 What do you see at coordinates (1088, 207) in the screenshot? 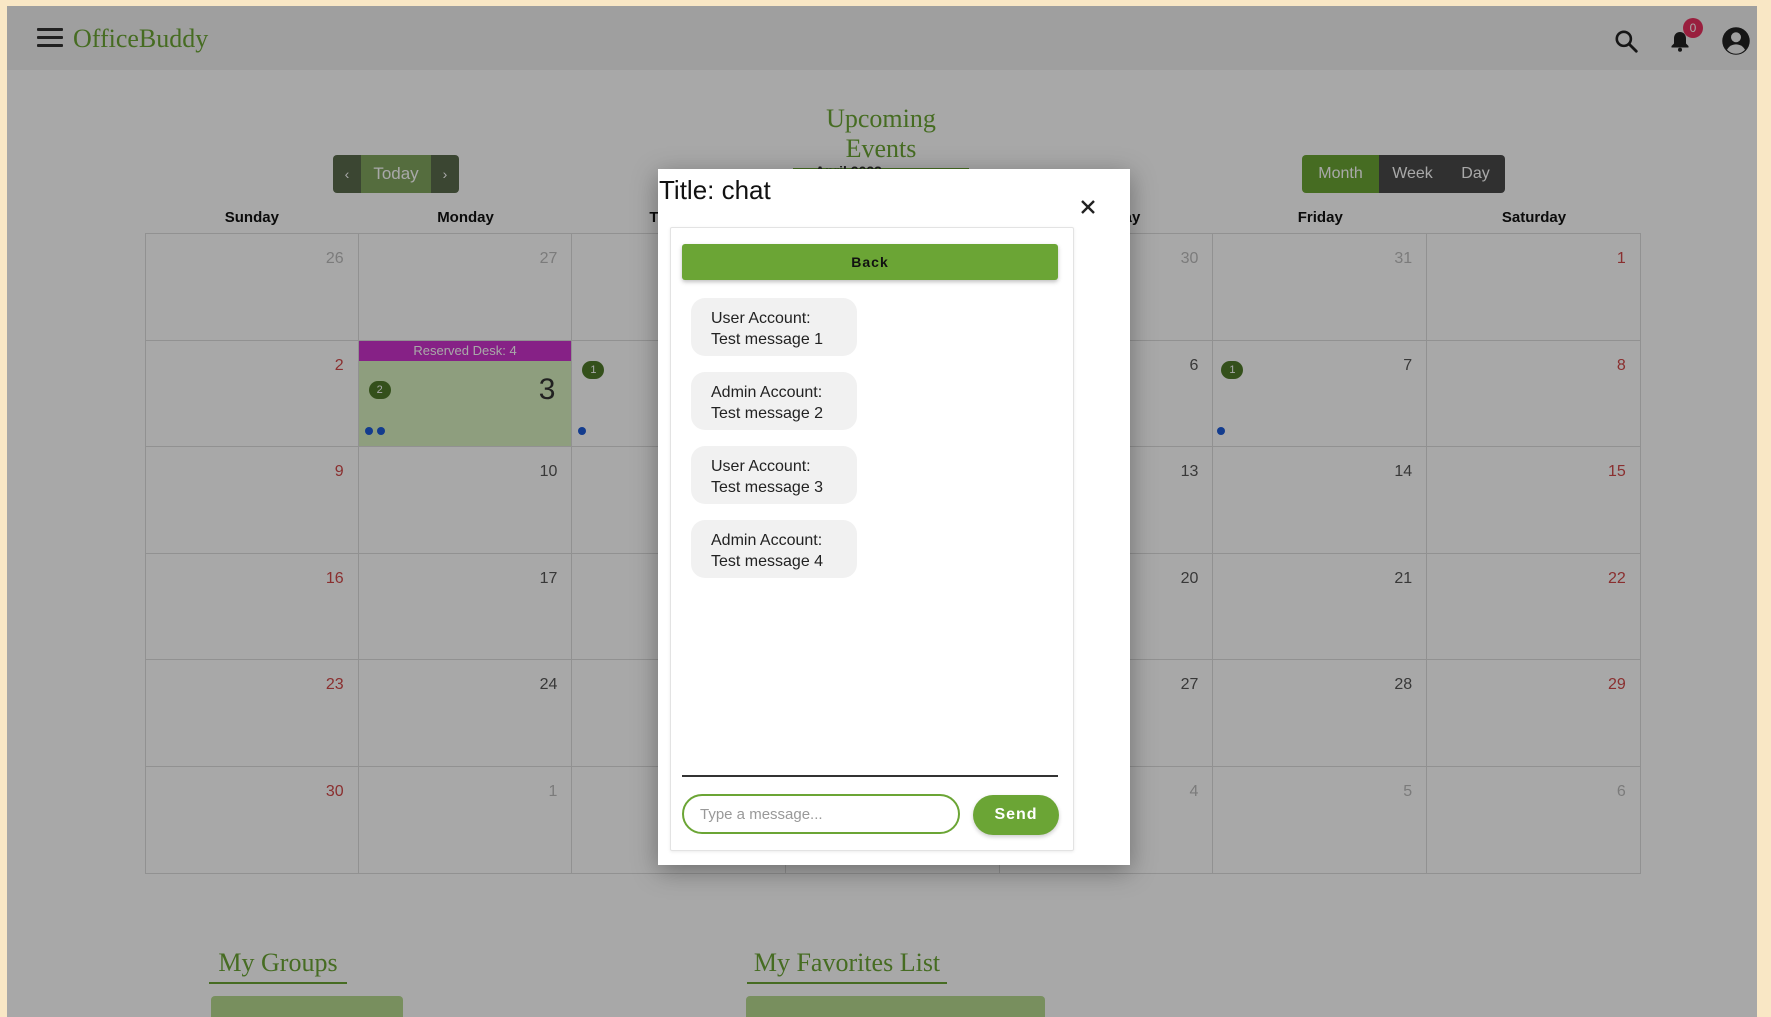
I see `close-icon` at bounding box center [1088, 207].